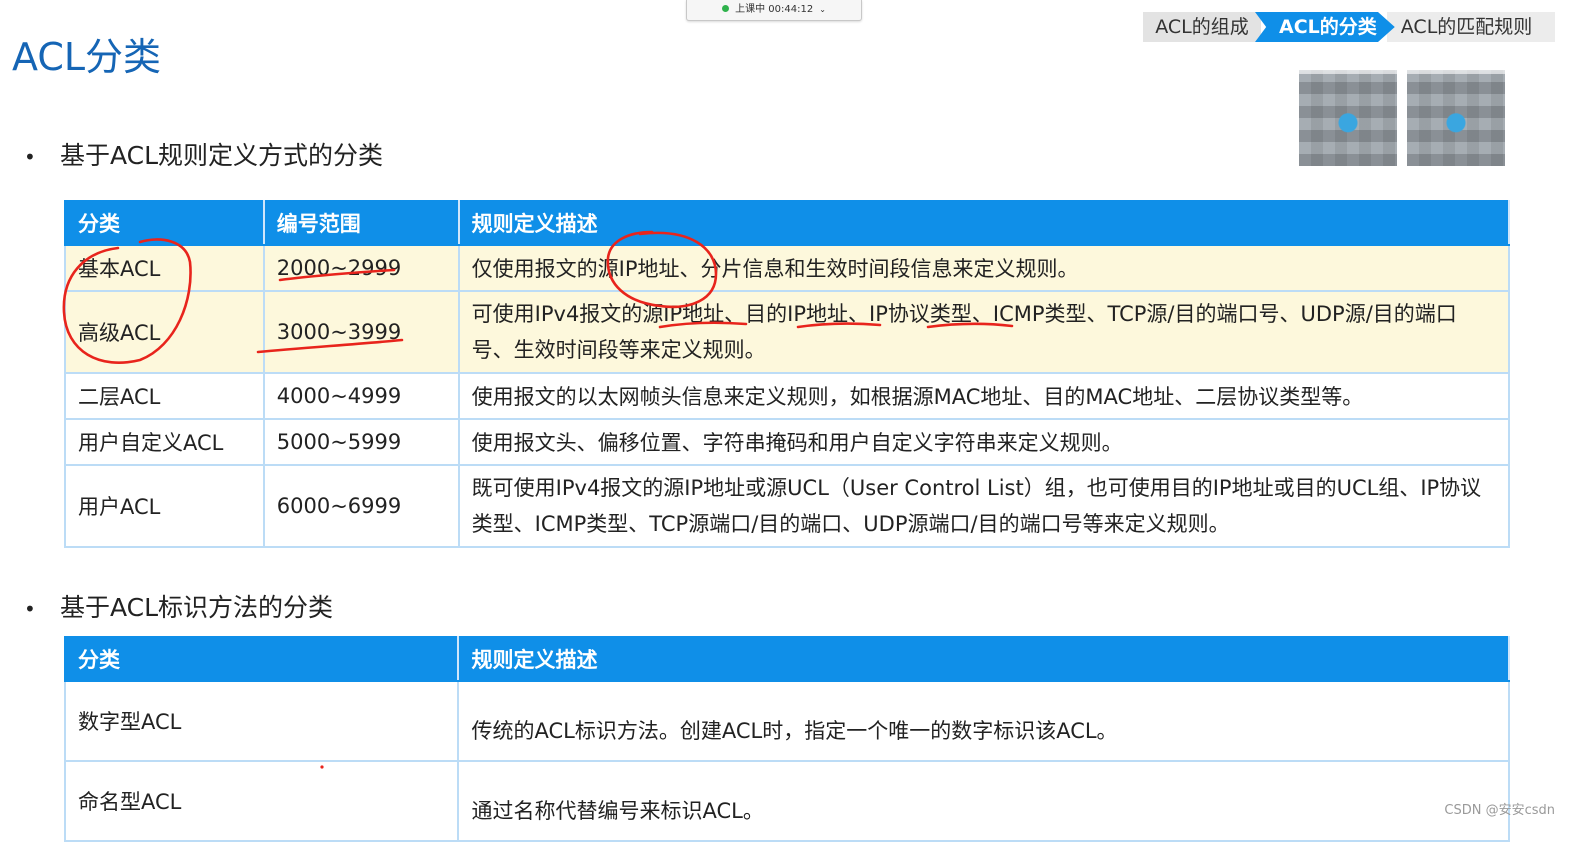 The image size is (1585, 842). Describe the element at coordinates (361, 223) in the screenshot. I see `column-header-range: 编号范围` at that location.